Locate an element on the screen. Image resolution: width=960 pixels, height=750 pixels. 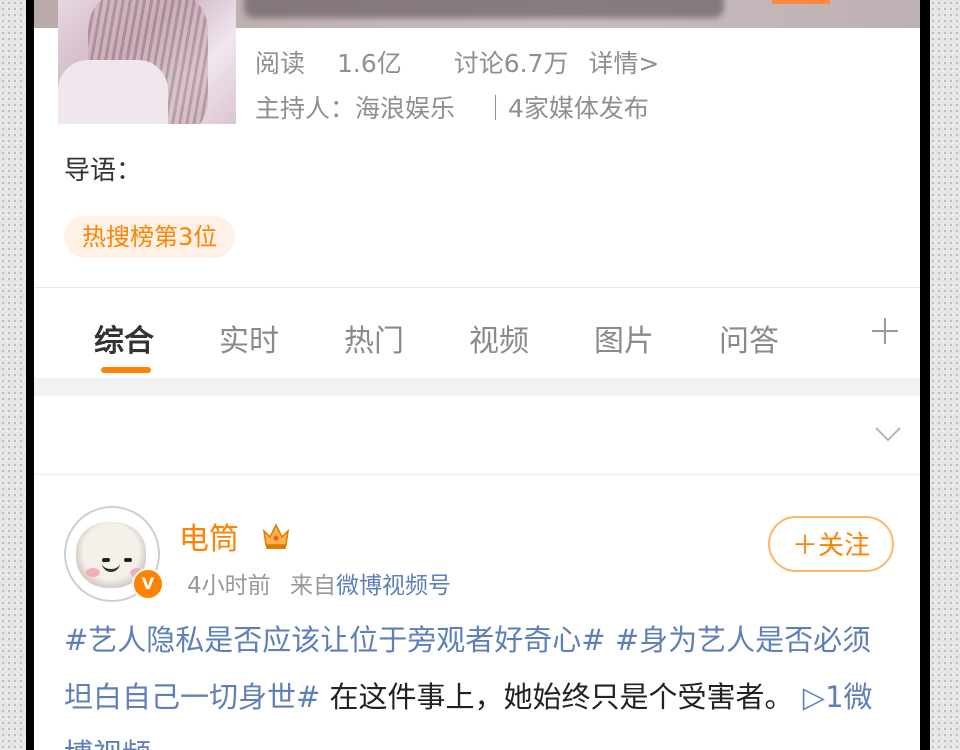
post-text: 在这件事上，她始终只是个受害者。 is located at coordinates (557, 697).